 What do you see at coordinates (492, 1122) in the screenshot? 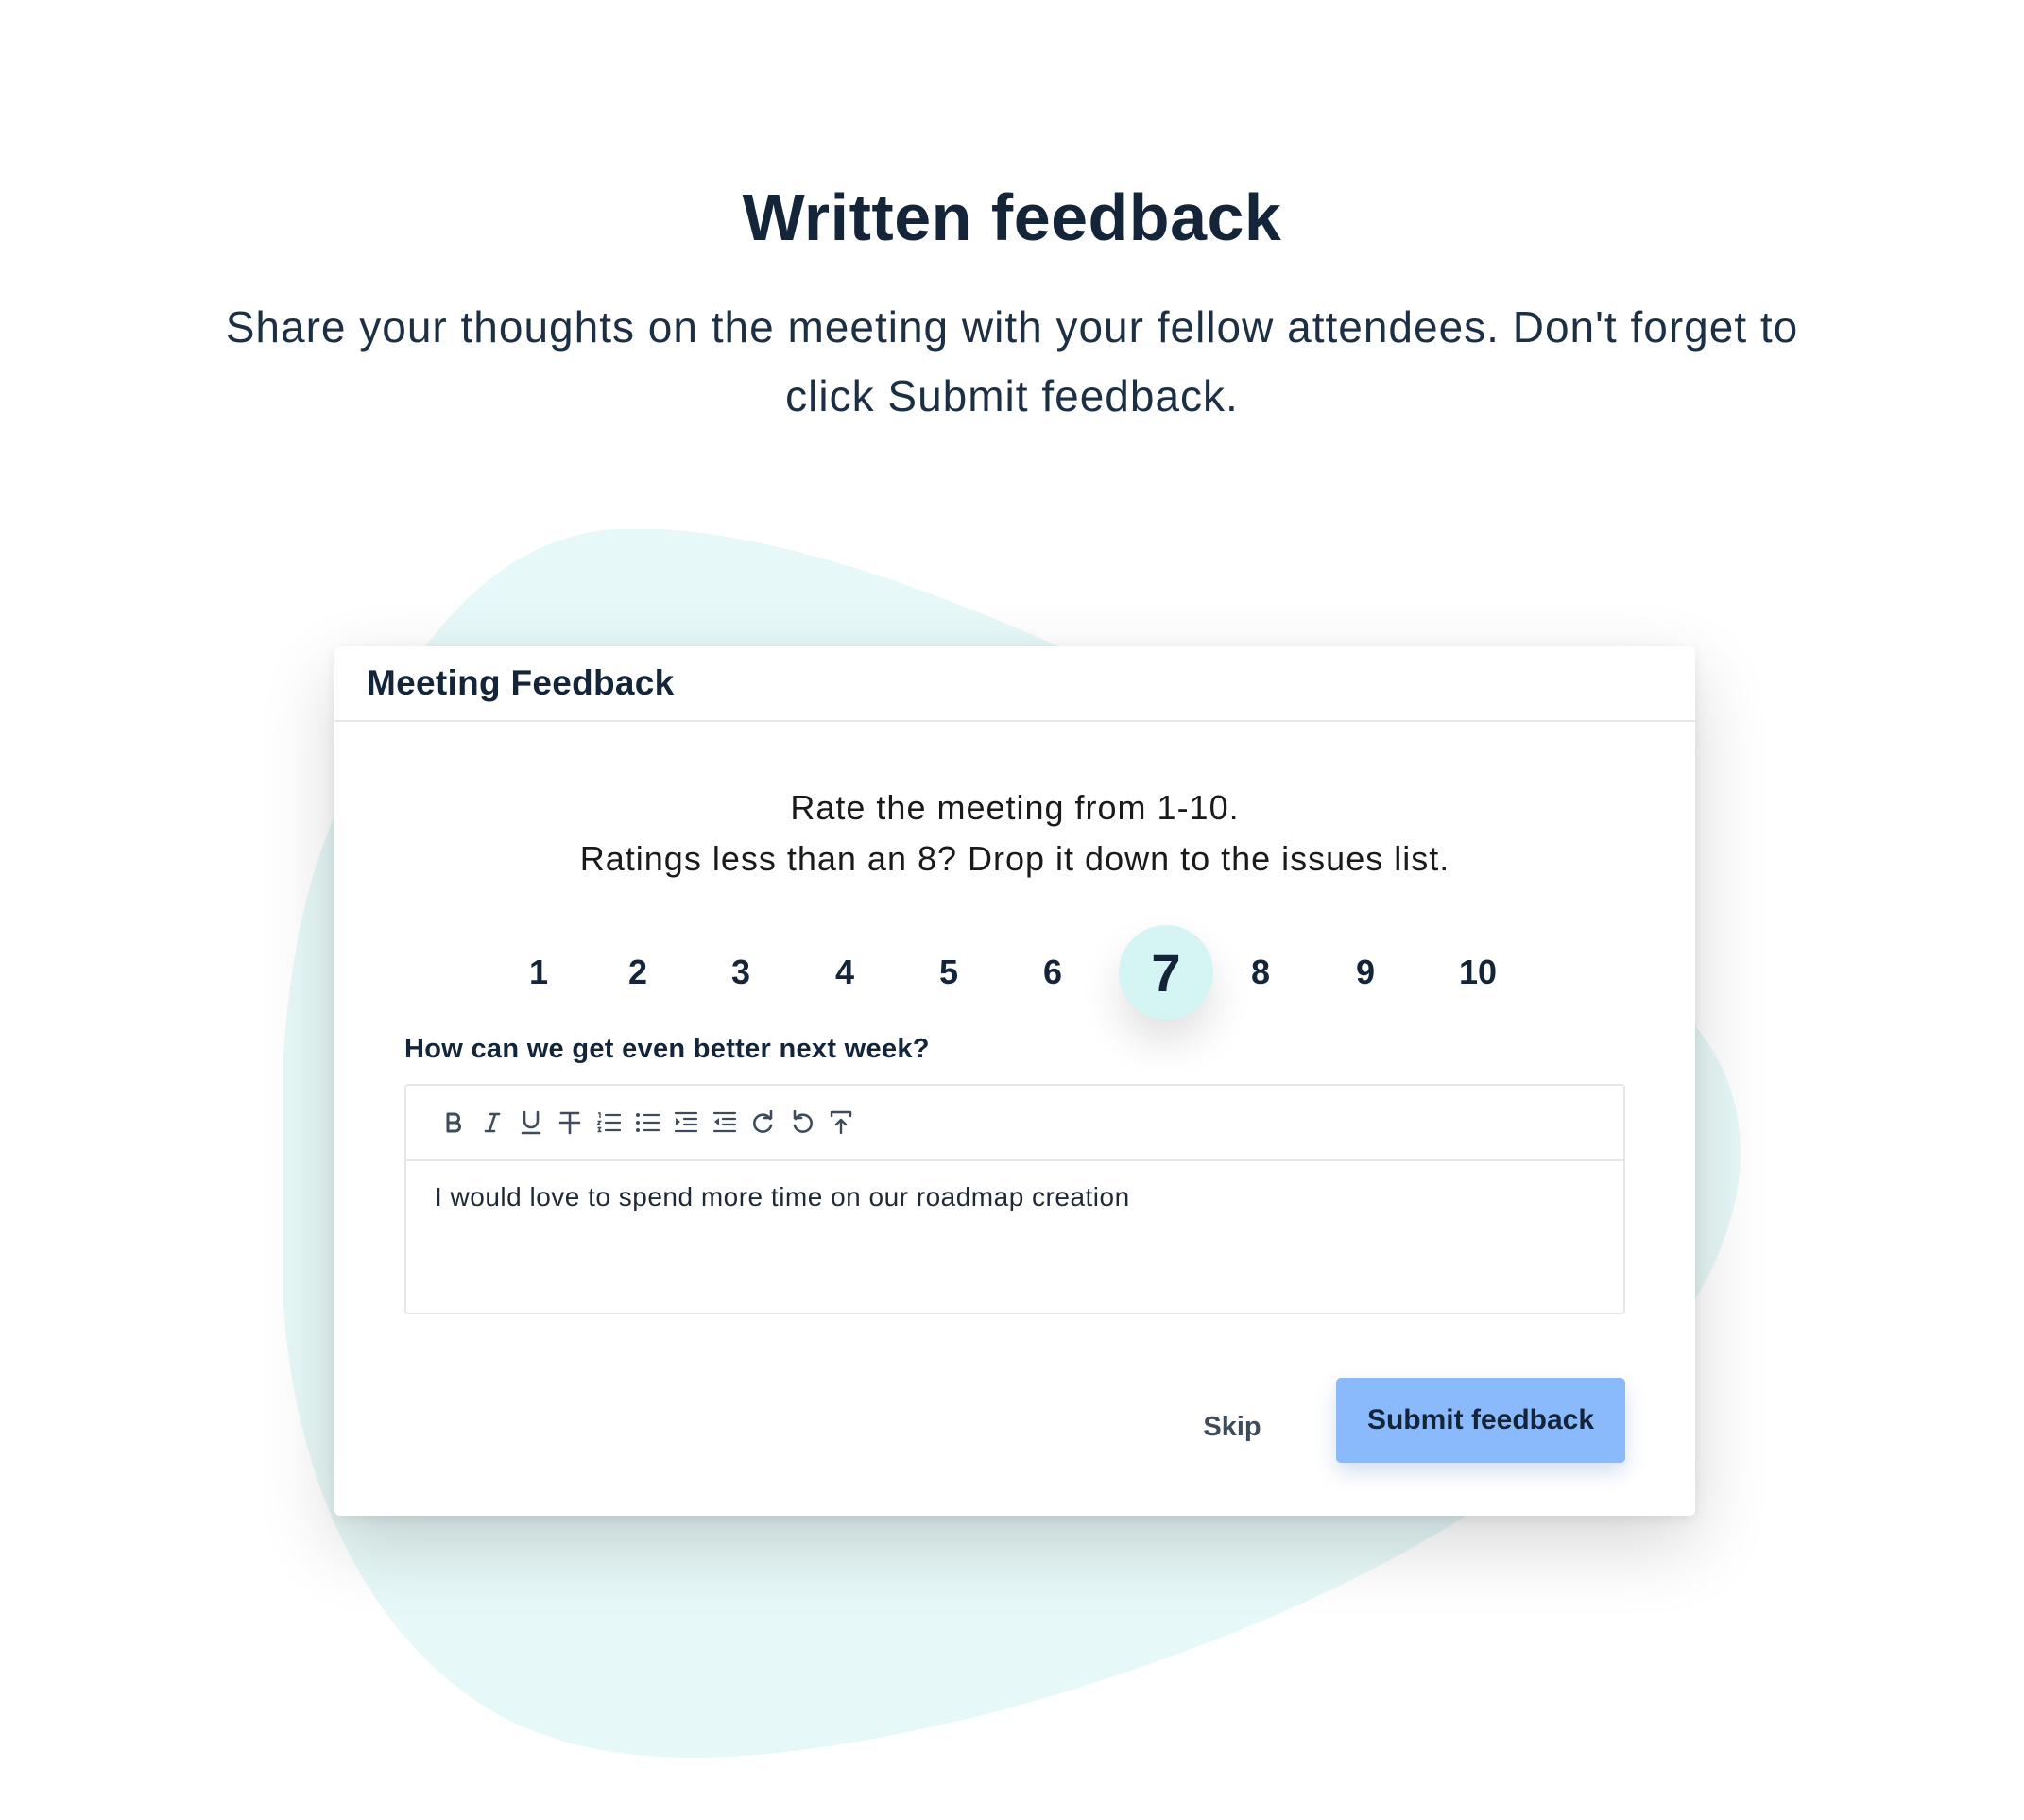
I see `italic-icon` at bounding box center [492, 1122].